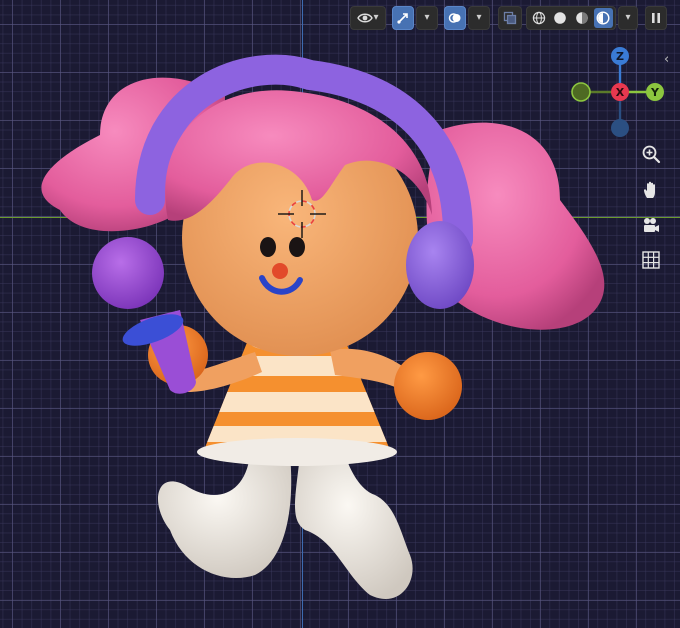 The height and width of the screenshot is (628, 680). I want to click on navigation-gizmo: Z Y X, so click(620, 94).